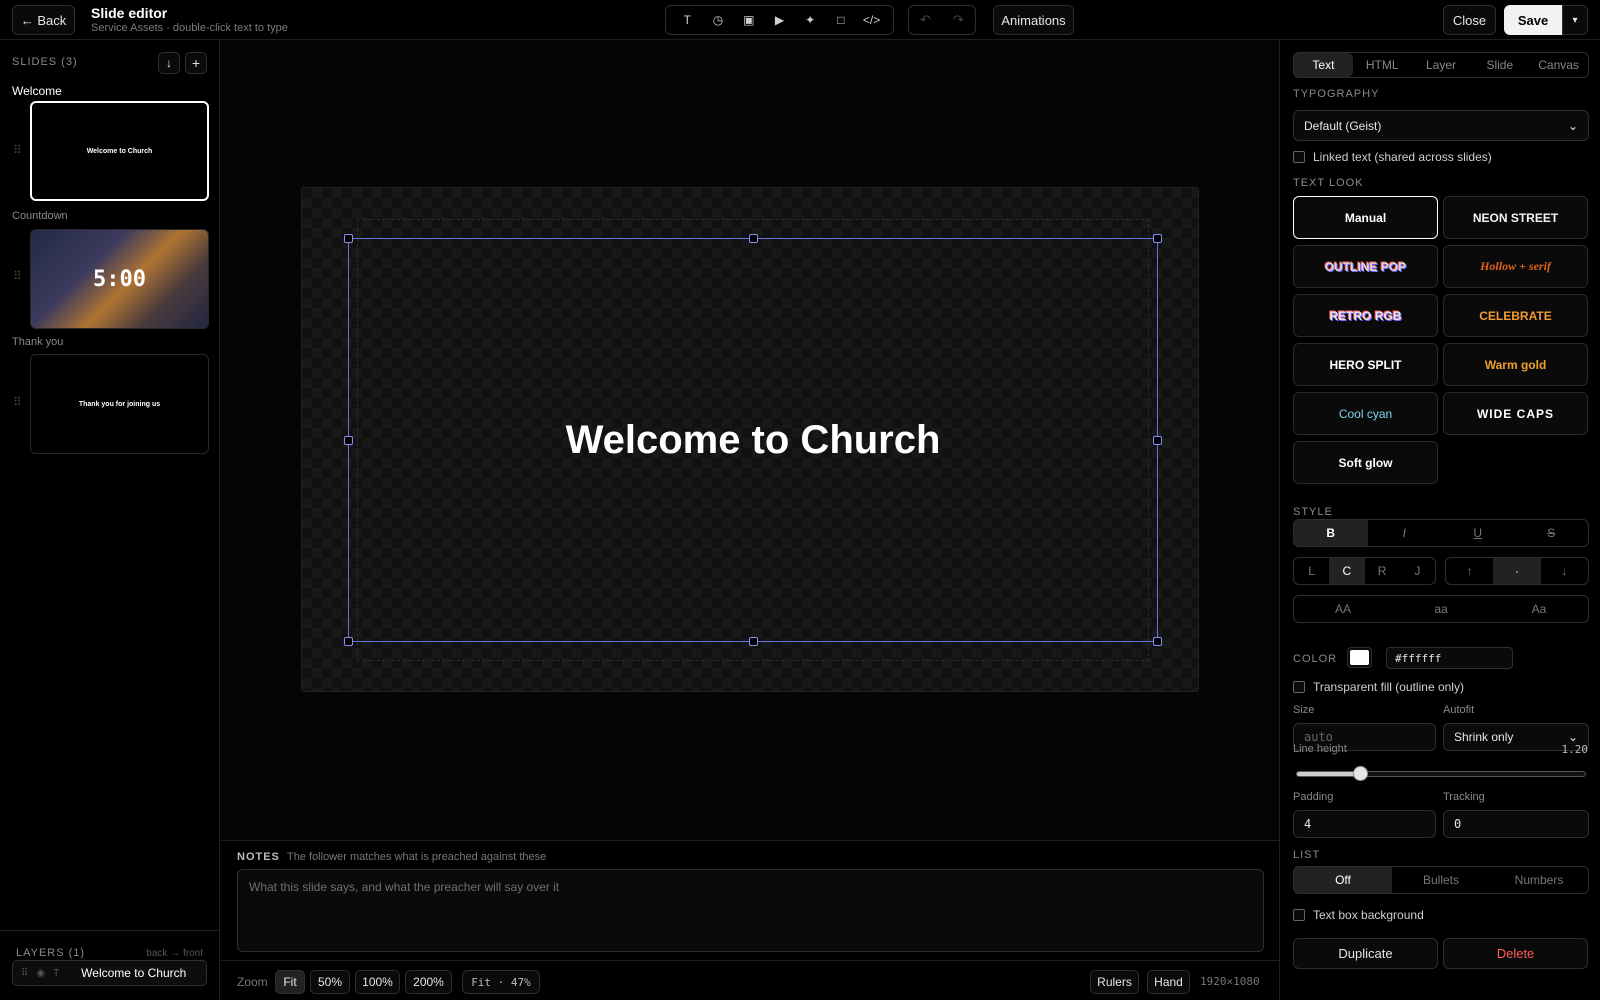 The width and height of the screenshot is (1600, 1000). Describe the element at coordinates (1417, 571) in the screenshot. I see `align-justify-button: J` at that location.